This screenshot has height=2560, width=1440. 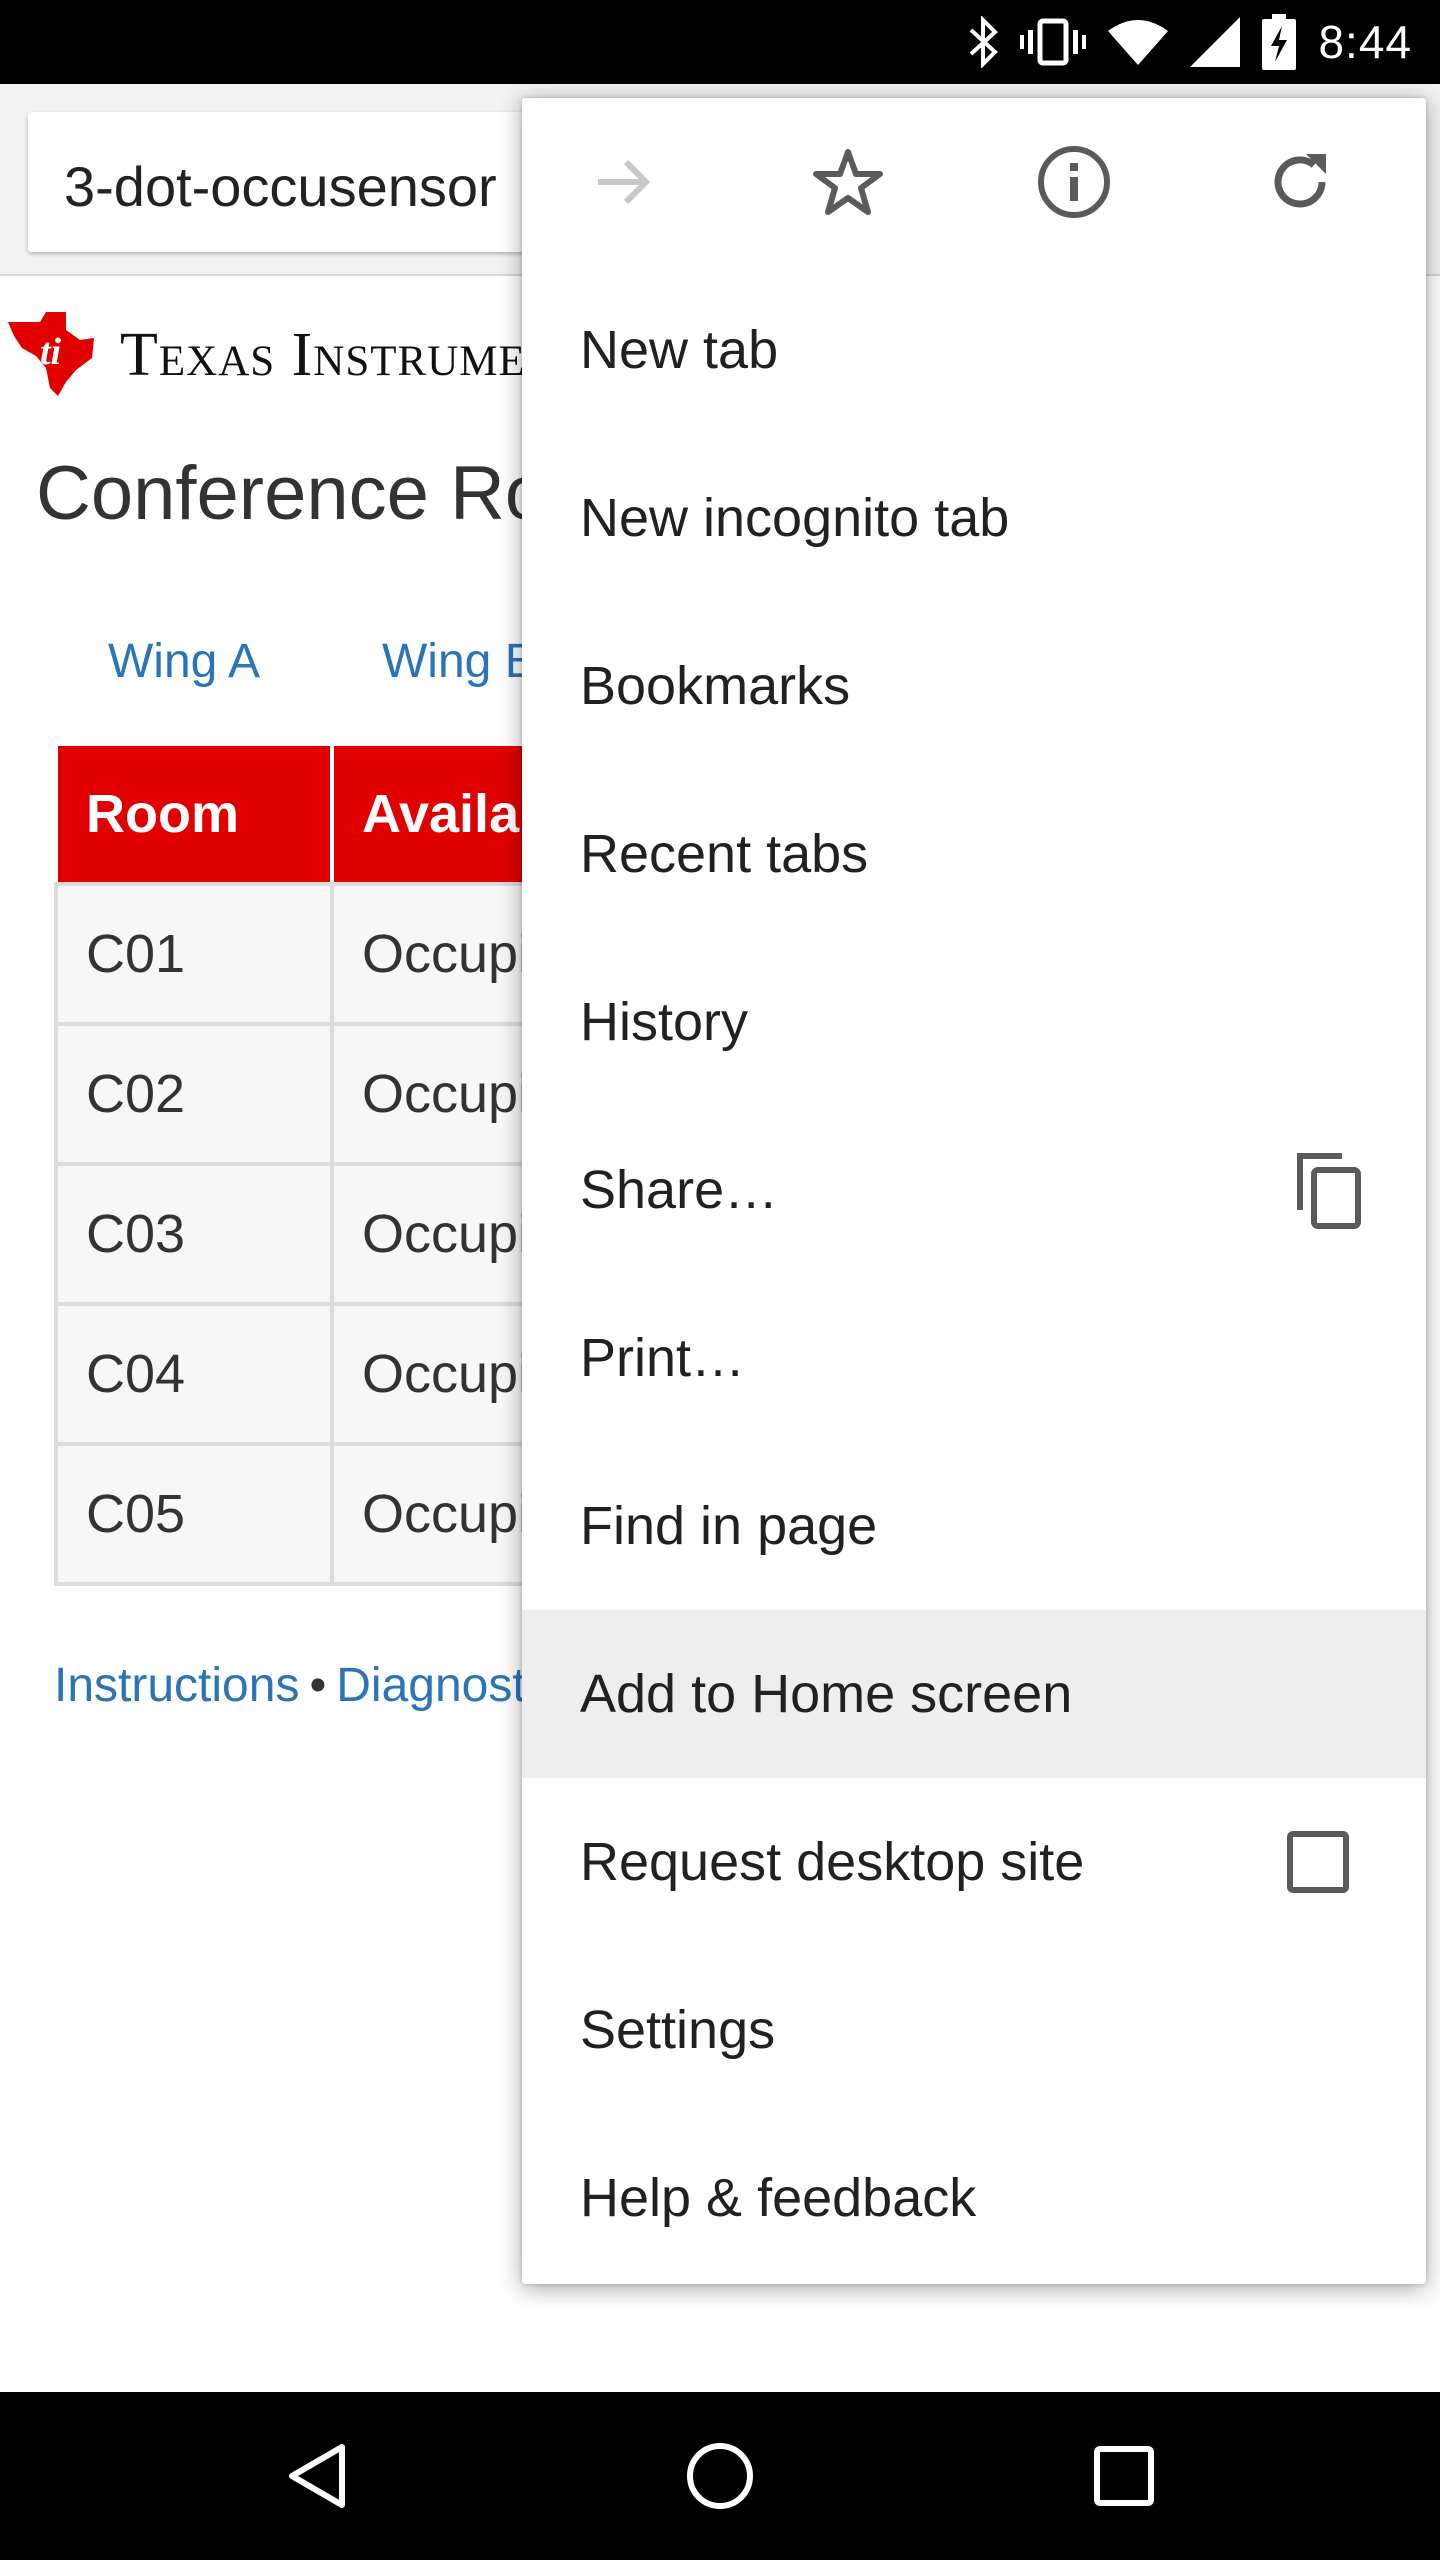 I want to click on menu-item-request-desktop-site: Request desktop site, so click(x=974, y=1862).